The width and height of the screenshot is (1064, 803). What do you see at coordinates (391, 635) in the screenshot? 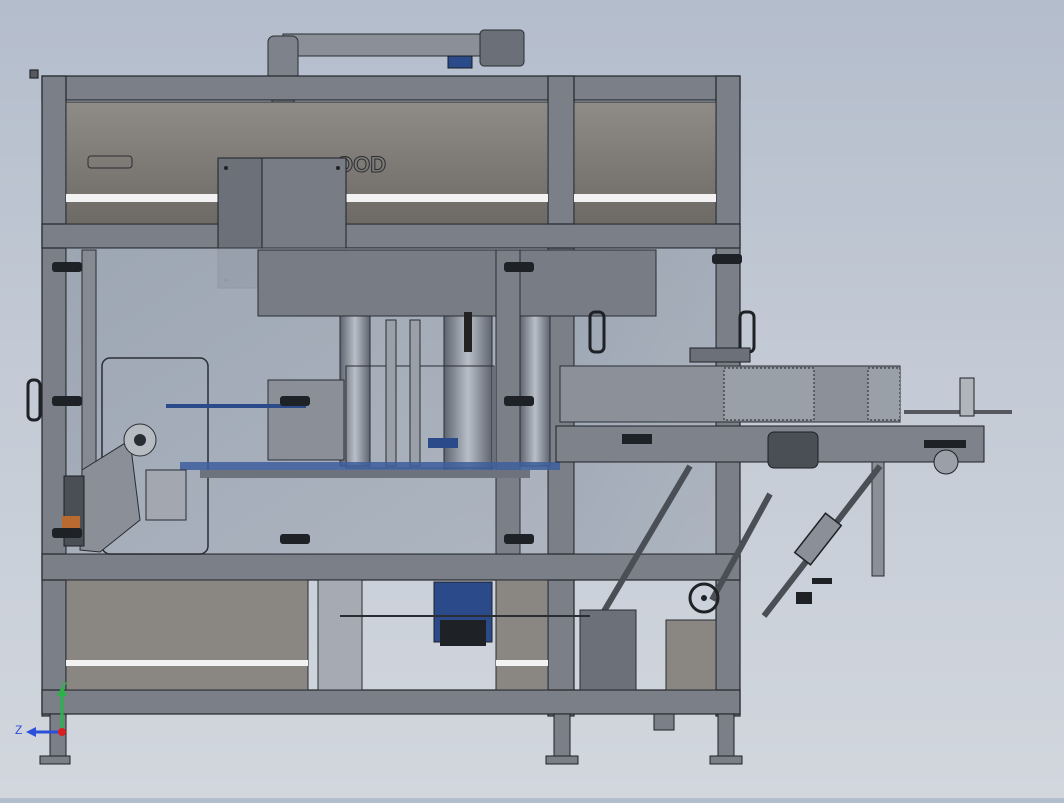
I see `lower-panels` at bounding box center [391, 635].